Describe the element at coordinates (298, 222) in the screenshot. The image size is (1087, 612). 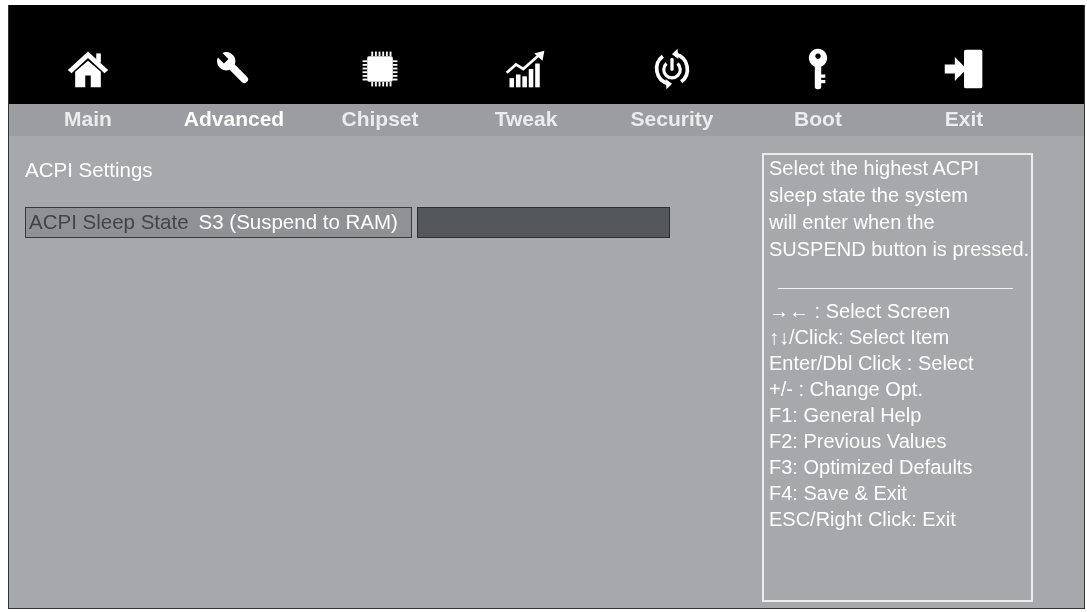
I see `setting-value: S3 (Suspend to RAM)` at that location.